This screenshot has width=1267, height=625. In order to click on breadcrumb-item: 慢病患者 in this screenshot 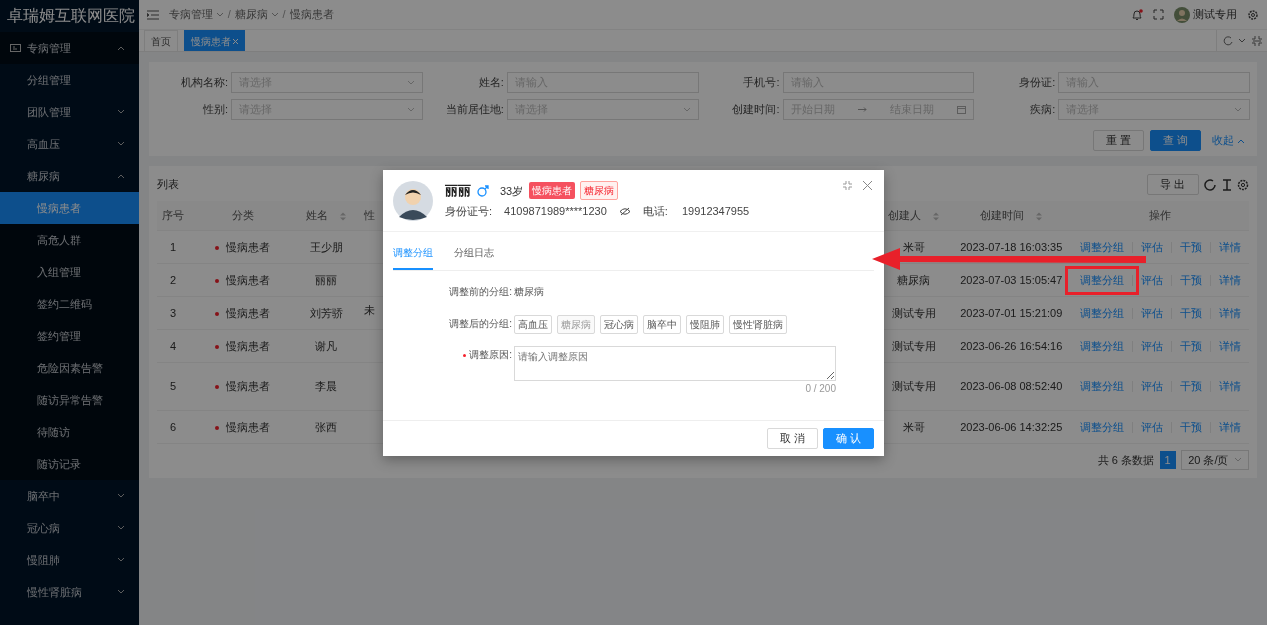, I will do `click(311, 14)`.